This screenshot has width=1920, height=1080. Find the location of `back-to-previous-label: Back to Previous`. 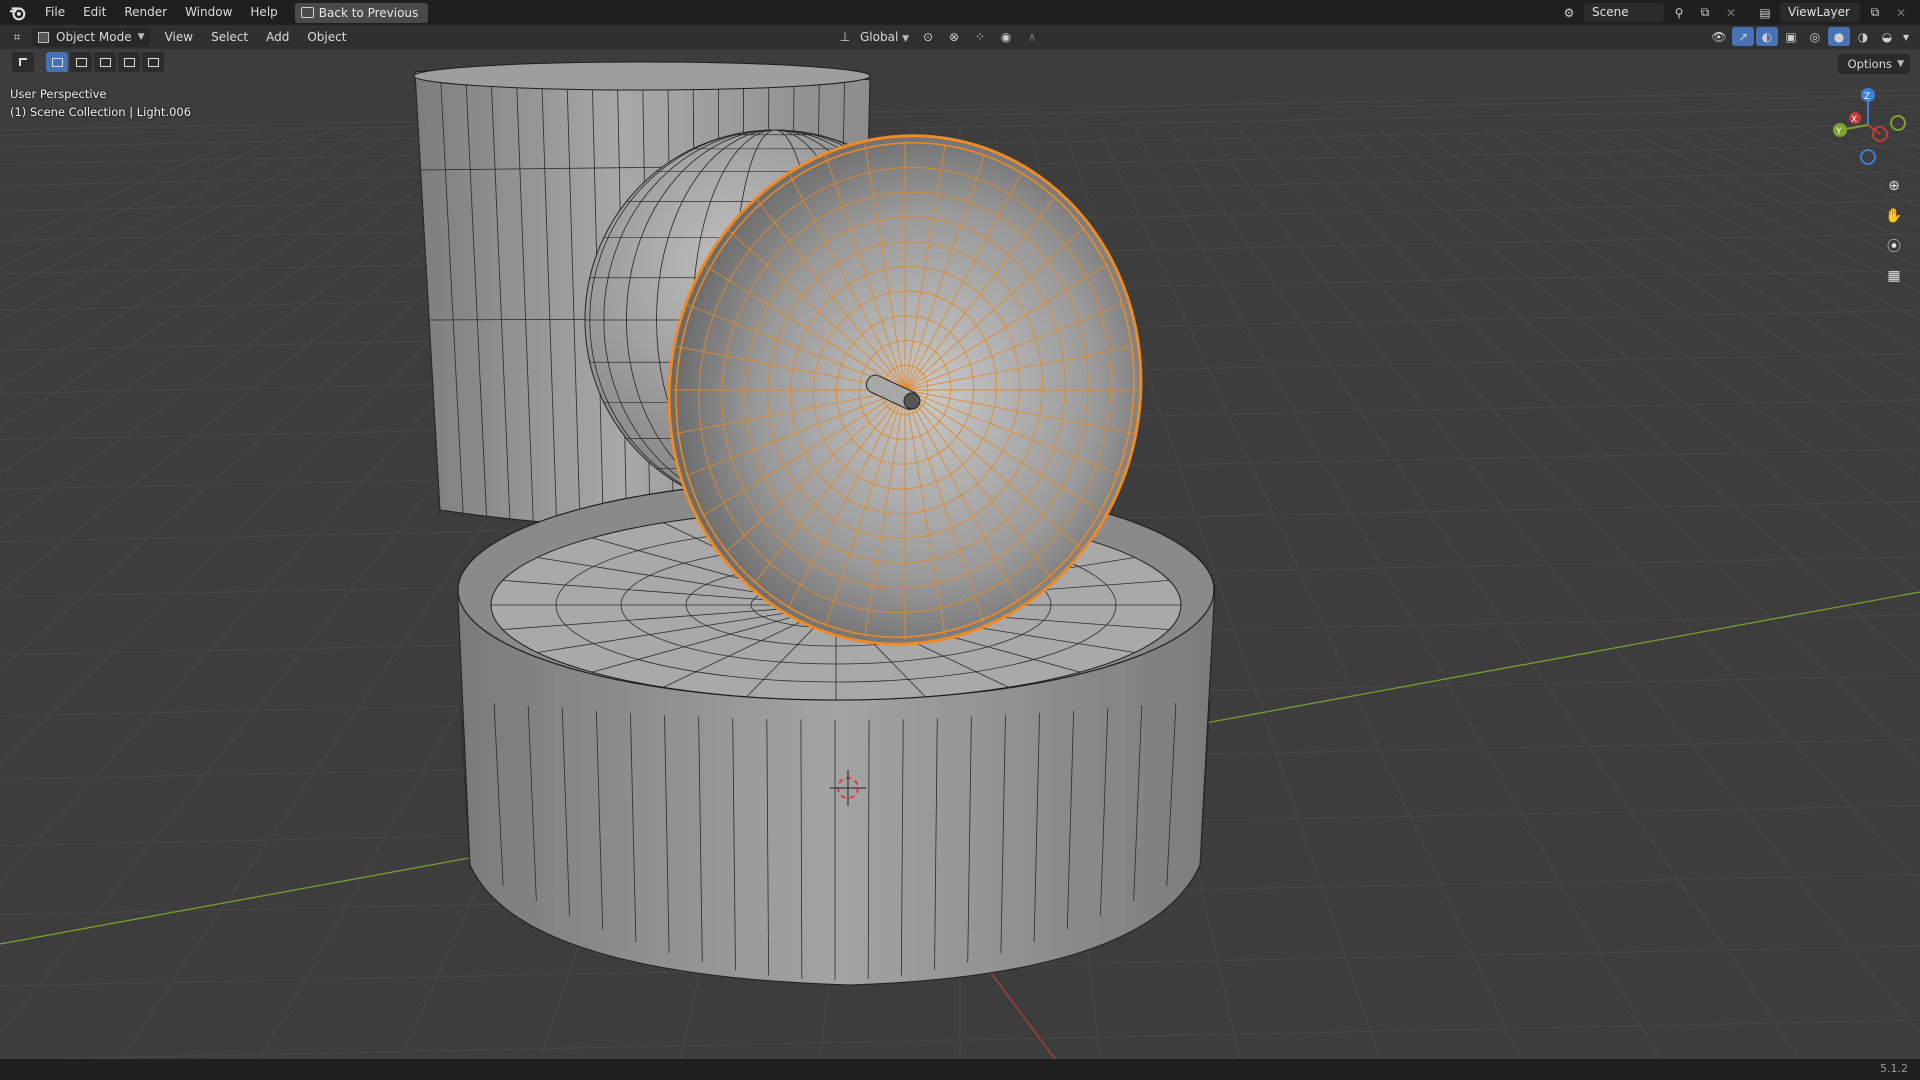

back-to-previous-label: Back to Previous is located at coordinates (368, 12).